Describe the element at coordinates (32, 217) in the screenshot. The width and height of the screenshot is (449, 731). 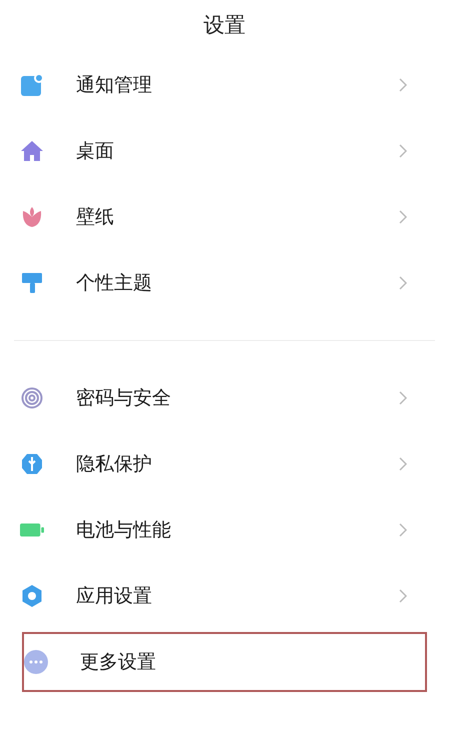
I see `flower-icon` at that location.